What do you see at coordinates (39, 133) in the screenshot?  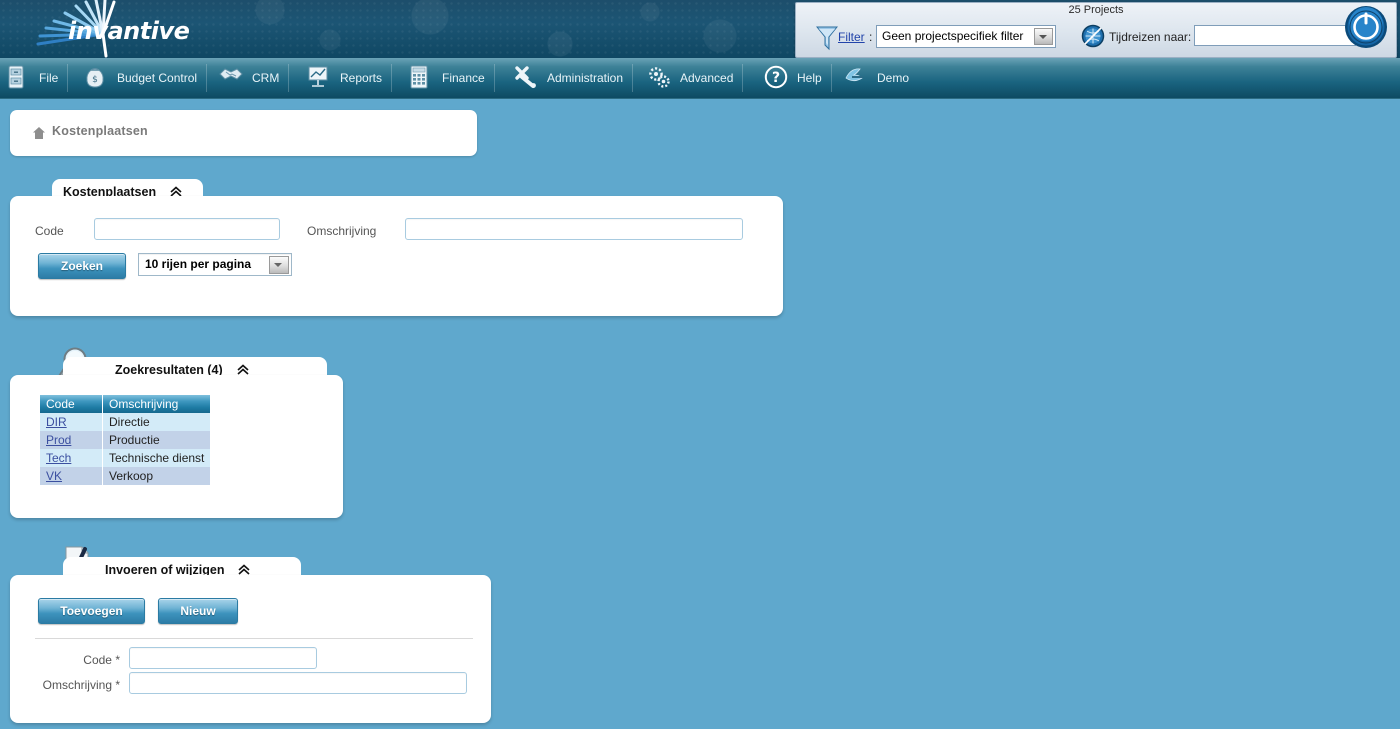 I see `home-icon` at bounding box center [39, 133].